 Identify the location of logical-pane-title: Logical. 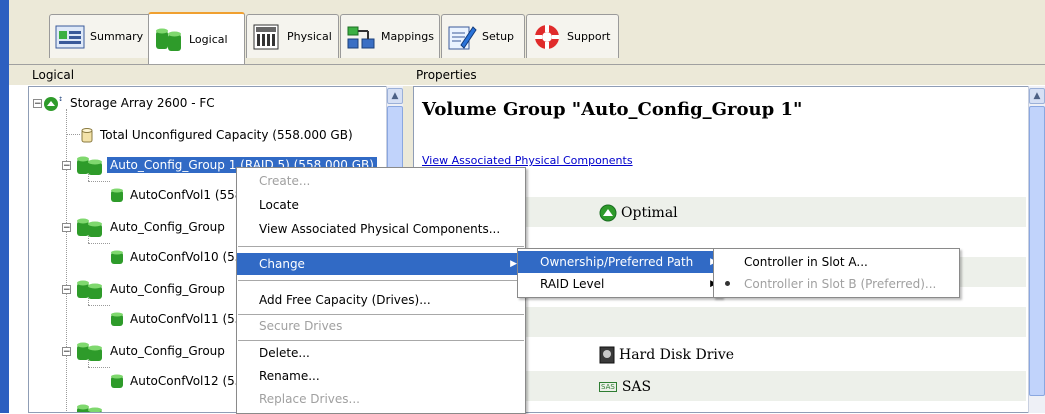
(53, 75).